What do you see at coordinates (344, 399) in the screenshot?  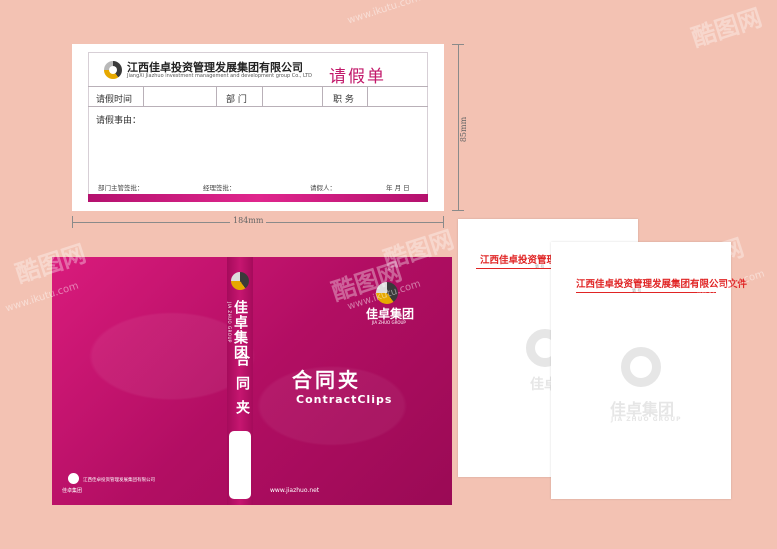 I see `folder-title-en: ContractClips` at bounding box center [344, 399].